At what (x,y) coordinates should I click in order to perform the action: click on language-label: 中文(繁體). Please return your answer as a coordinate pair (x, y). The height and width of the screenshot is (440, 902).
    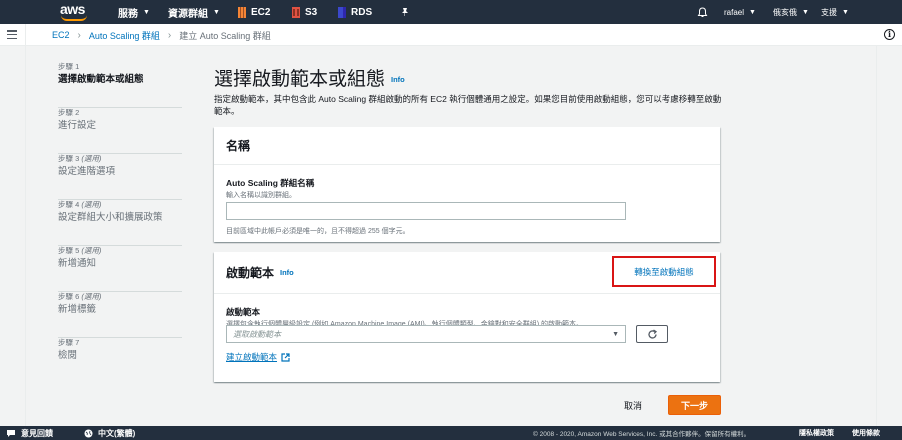
    Looking at the image, I should click on (117, 433).